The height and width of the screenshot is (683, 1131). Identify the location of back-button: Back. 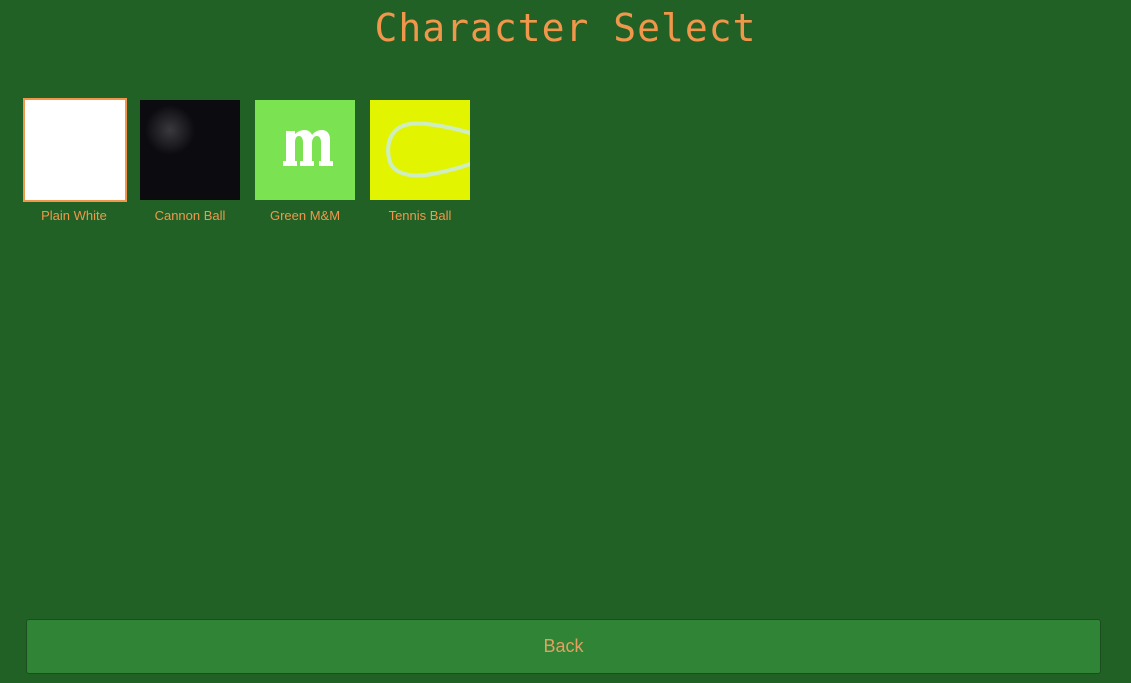
(563, 646).